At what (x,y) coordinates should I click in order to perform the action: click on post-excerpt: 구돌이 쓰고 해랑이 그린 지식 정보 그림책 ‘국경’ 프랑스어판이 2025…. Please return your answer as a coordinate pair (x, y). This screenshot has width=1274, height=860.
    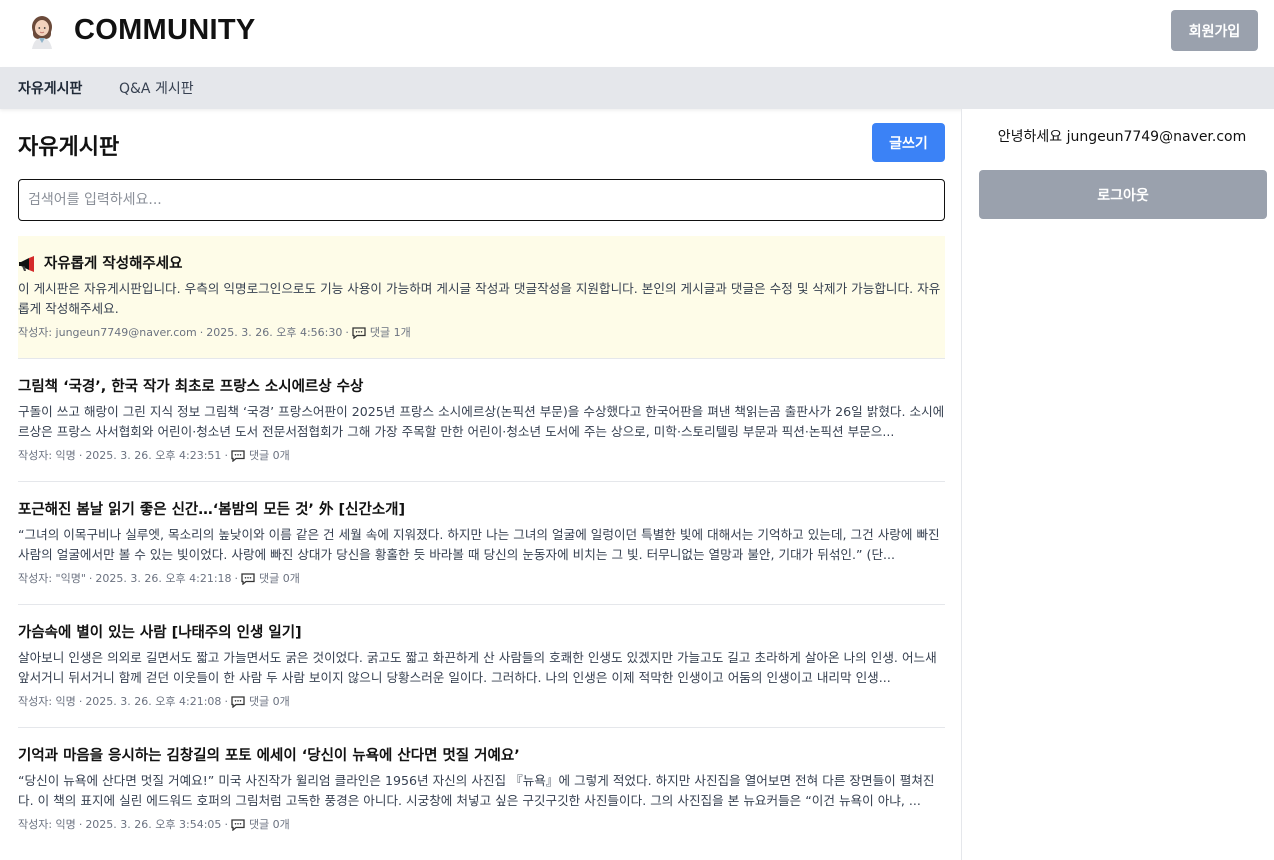
    Looking at the image, I should click on (481, 421).